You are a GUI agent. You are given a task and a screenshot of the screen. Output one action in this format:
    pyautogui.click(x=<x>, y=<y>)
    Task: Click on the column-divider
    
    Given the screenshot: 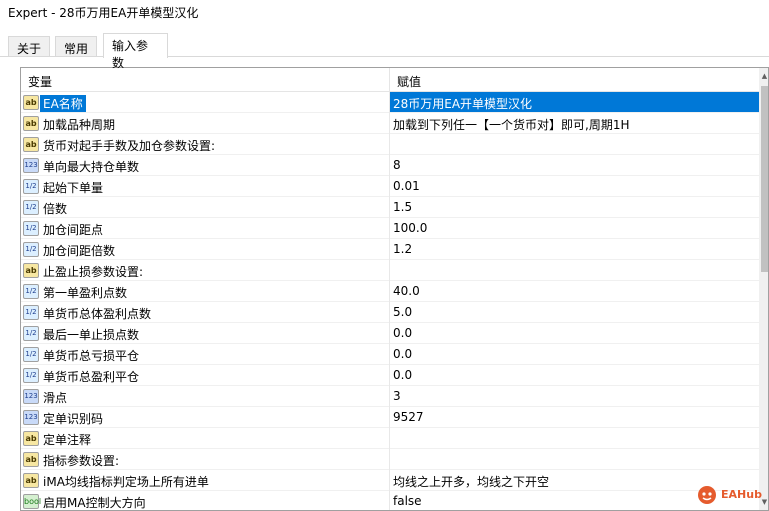 What is the action you would take?
    pyautogui.click(x=389, y=80)
    